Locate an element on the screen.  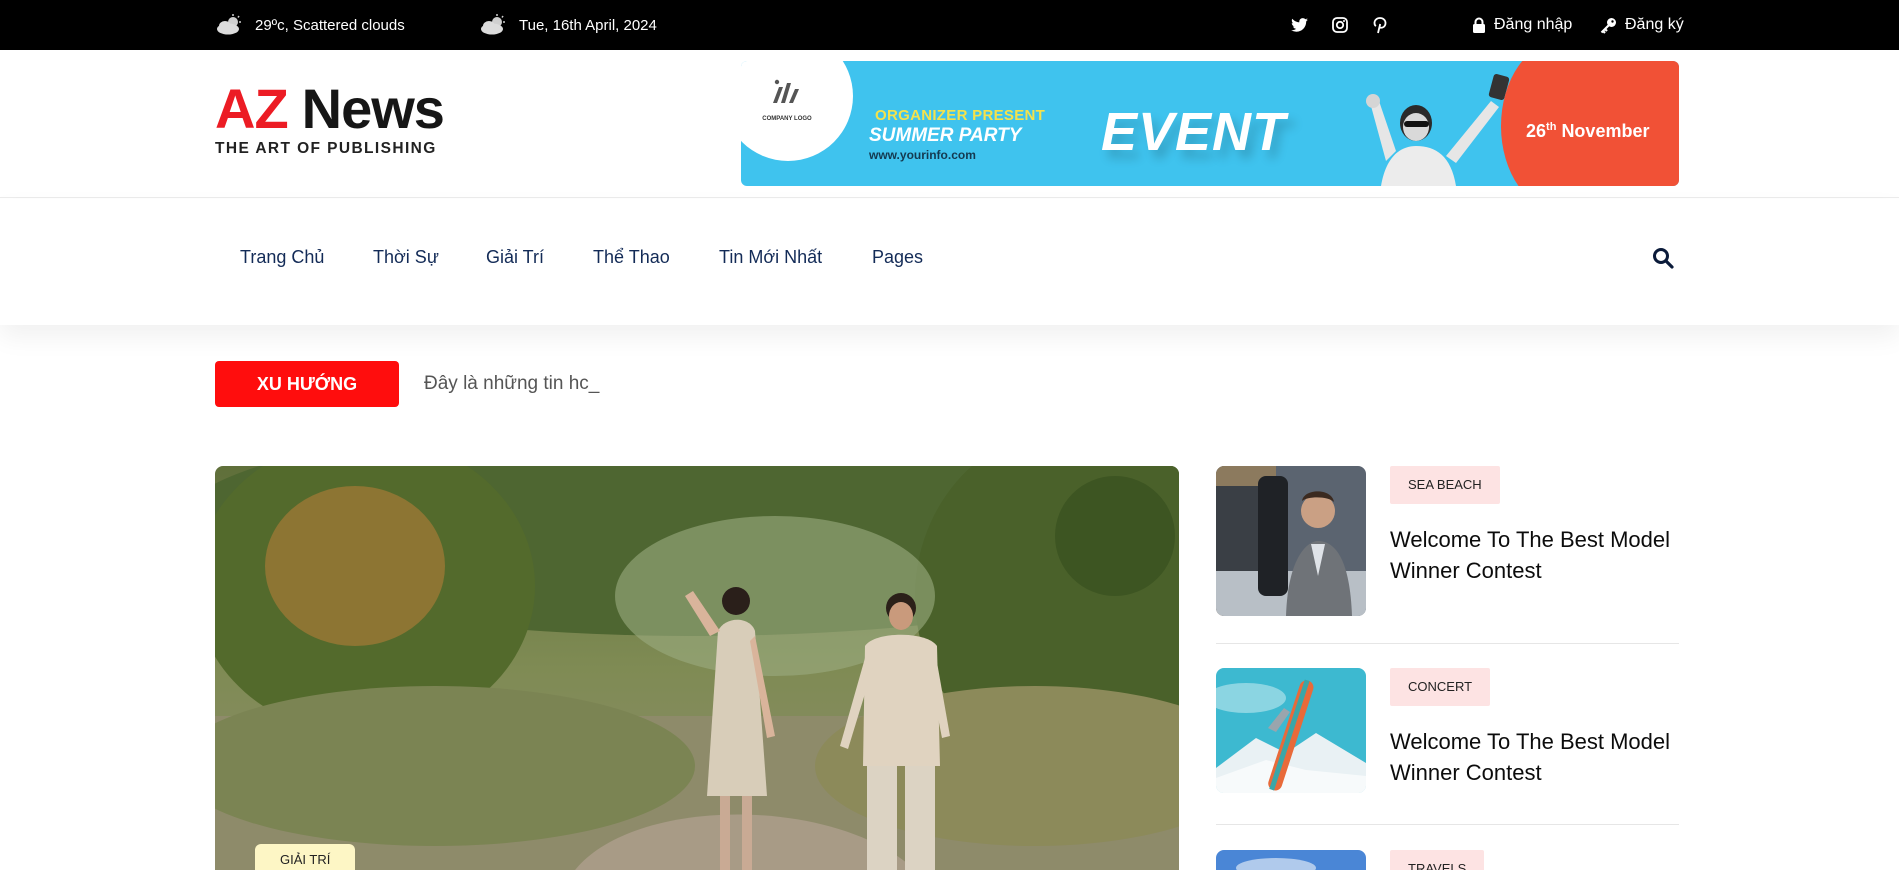
pinterest-link is located at coordinates (1380, 25).